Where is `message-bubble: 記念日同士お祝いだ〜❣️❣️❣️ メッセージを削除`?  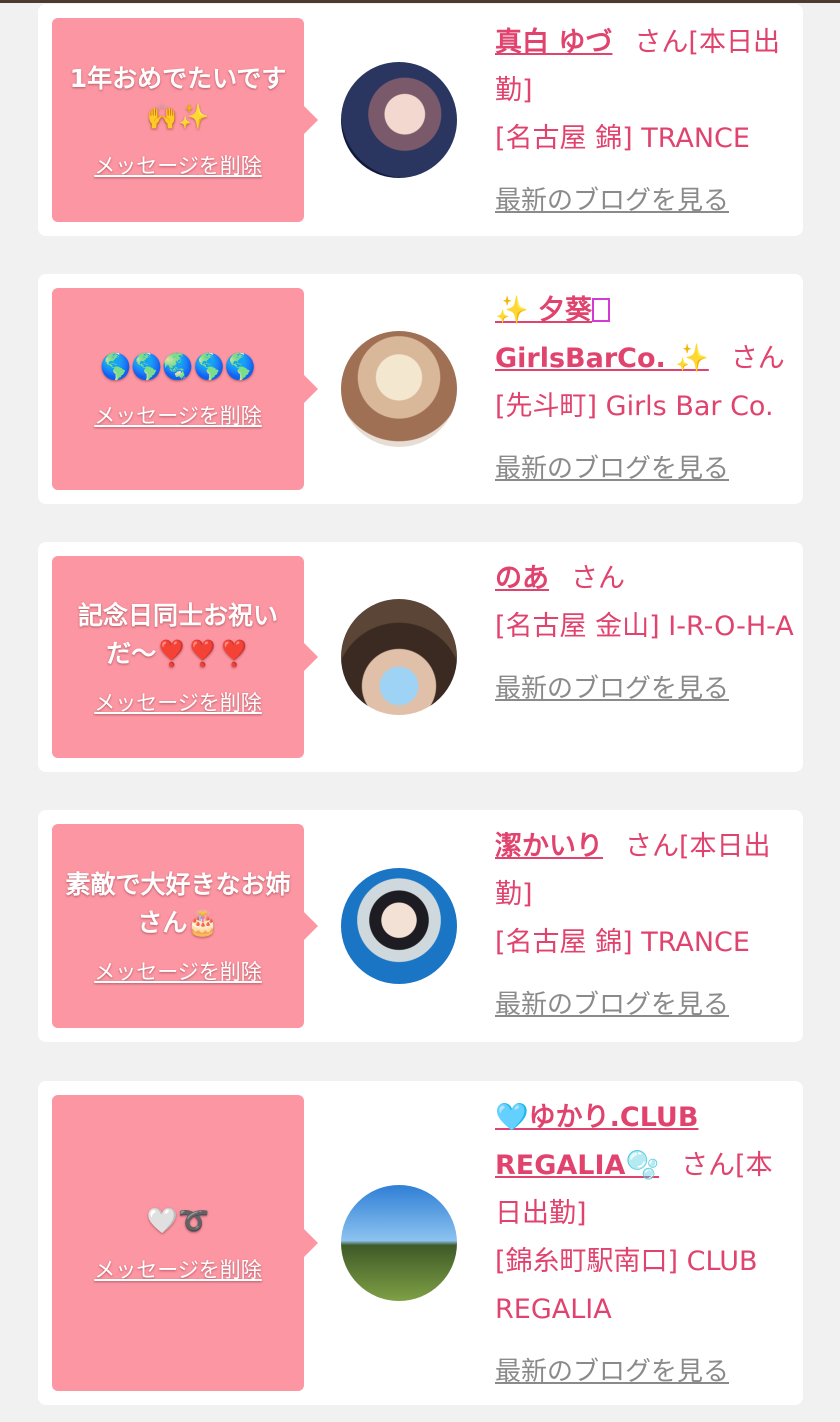 message-bubble: 記念日同士お祝いだ〜❣️❣️❣️ メッセージを削除 is located at coordinates (185, 657).